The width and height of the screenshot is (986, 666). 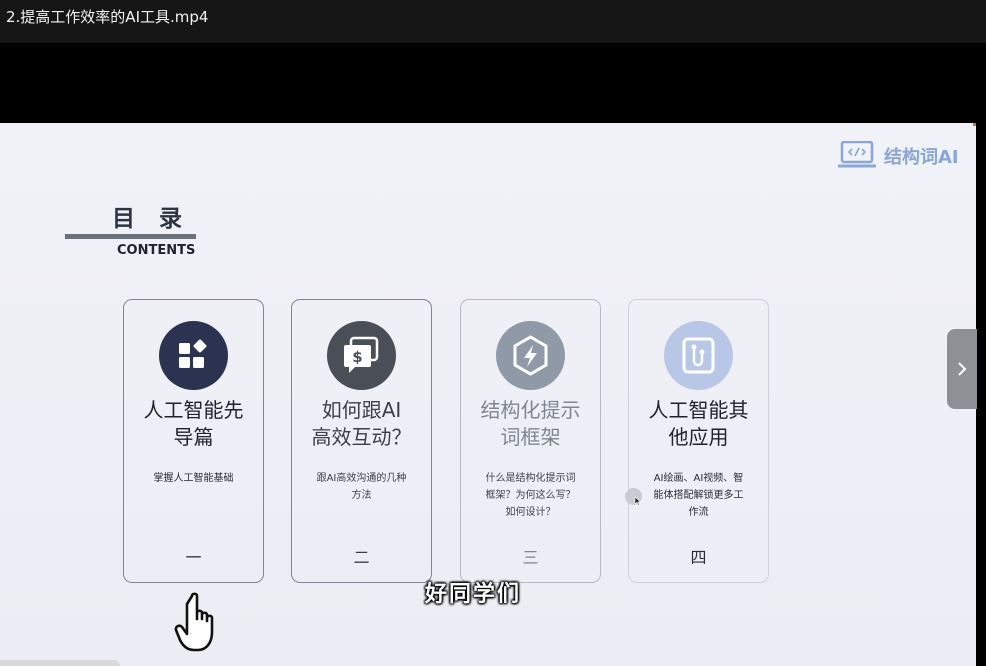 I want to click on toc-divider, so click(x=130, y=236).